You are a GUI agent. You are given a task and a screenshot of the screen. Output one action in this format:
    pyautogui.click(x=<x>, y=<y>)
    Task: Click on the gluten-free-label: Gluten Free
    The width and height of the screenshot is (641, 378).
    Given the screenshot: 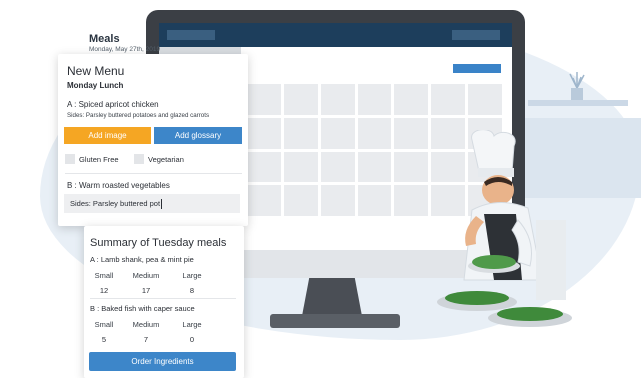 What is the action you would take?
    pyautogui.click(x=99, y=159)
    